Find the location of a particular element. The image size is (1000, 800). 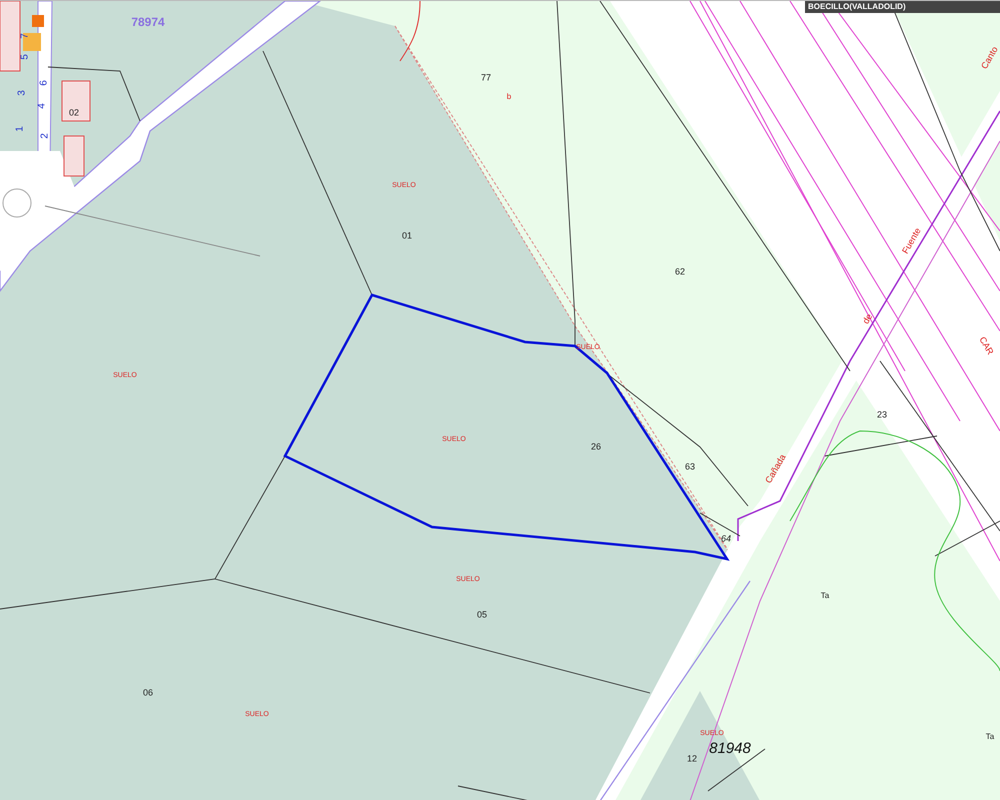

location-label: BOECILLO(VALLADOLID) is located at coordinates (902, 7).